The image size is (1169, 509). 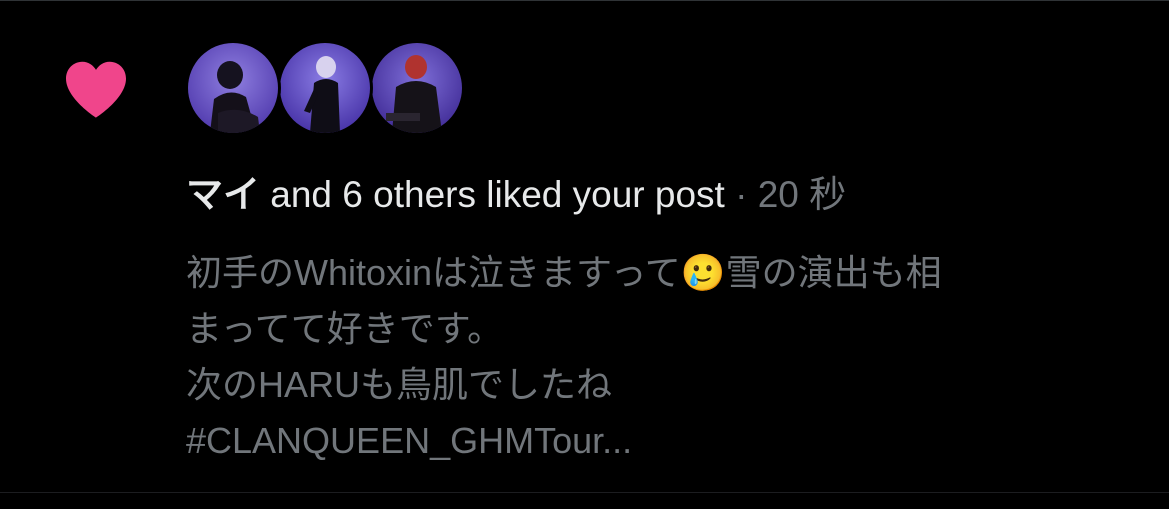 I want to click on notification-summary: マイ and 6 others liked your post · 20 秒, so click(x=516, y=195).